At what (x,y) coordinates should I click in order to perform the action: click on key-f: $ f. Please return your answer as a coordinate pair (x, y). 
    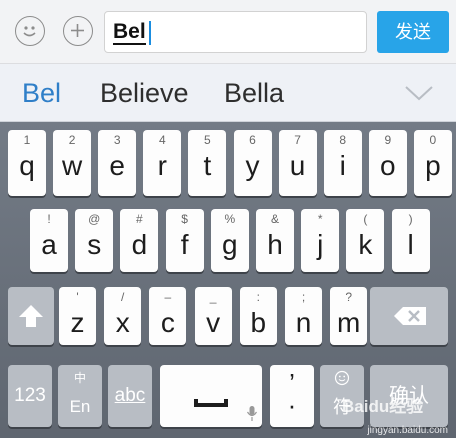
    Looking at the image, I should click on (184, 240).